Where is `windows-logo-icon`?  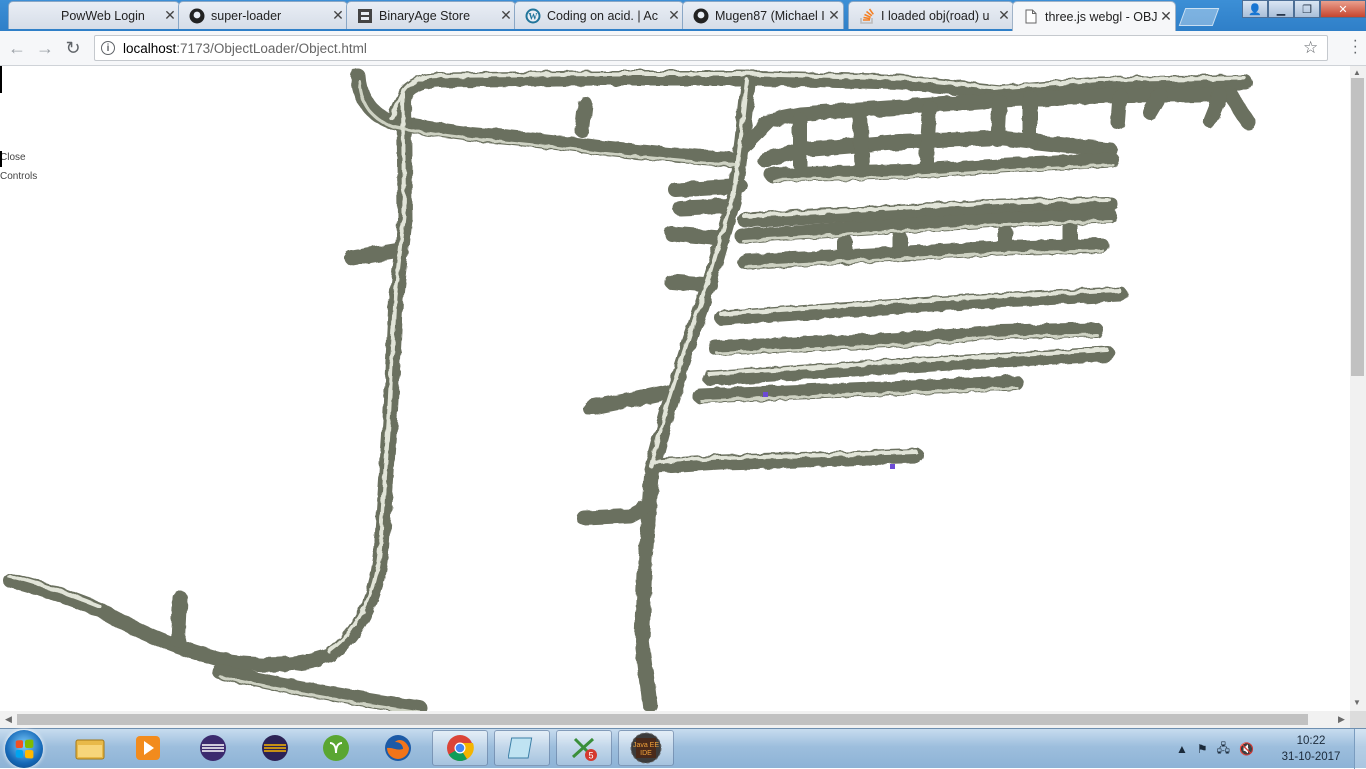
windows-logo-icon is located at coordinates (24, 749).